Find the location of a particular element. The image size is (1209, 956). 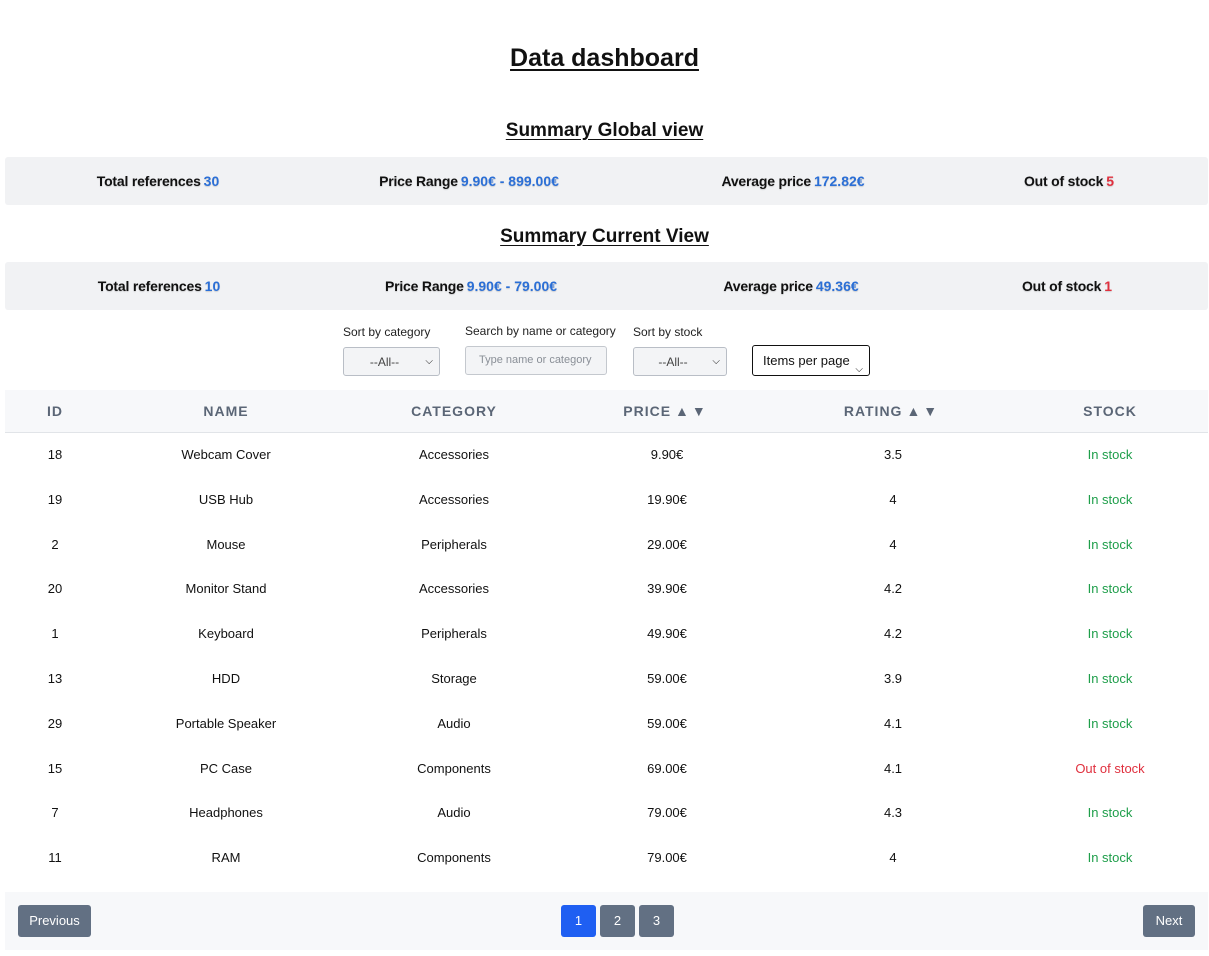

cell-id: 20 is located at coordinates (55, 589).